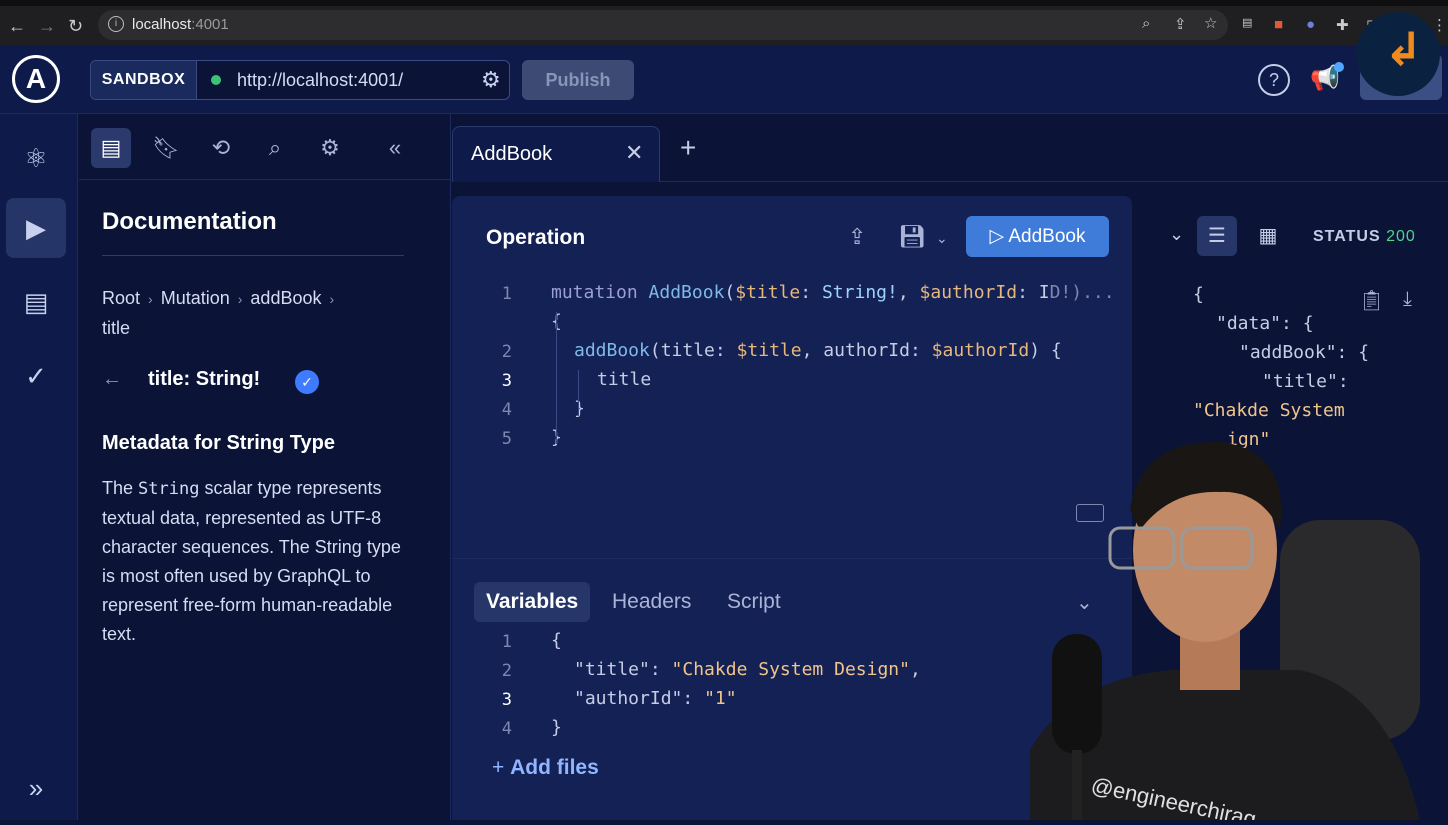 This screenshot has width=1448, height=825. I want to click on webcam-overlay: @engineerchirag, so click(1239, 622).